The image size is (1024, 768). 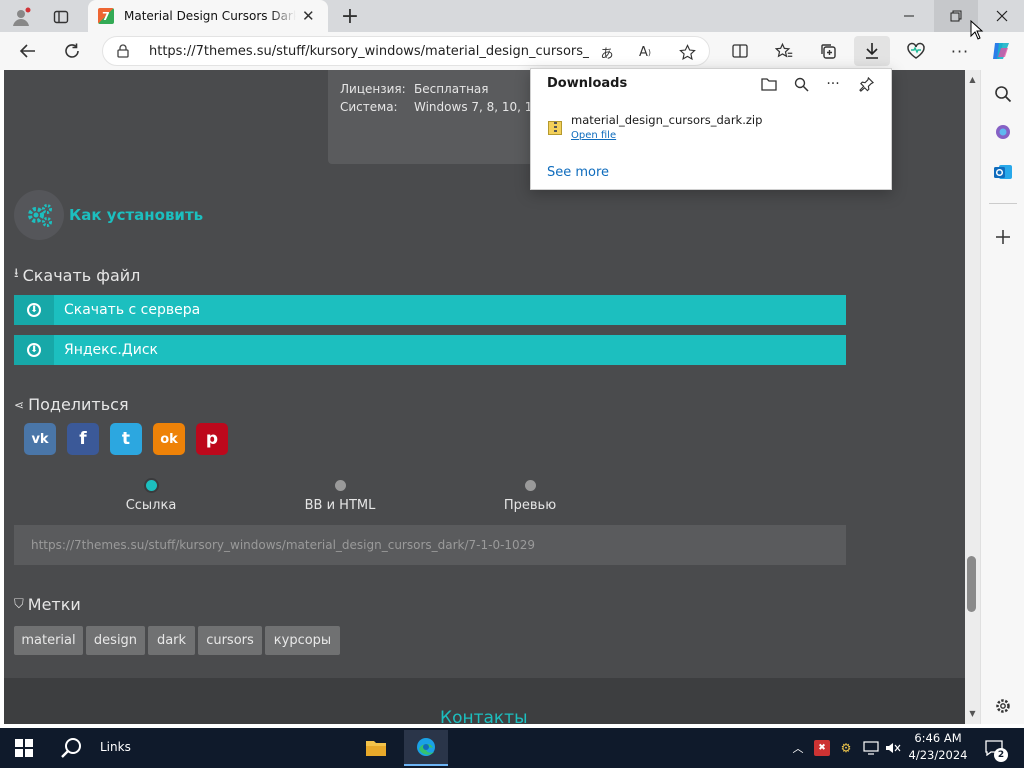 I want to click on browser-essentials-icon, so click(x=916, y=51).